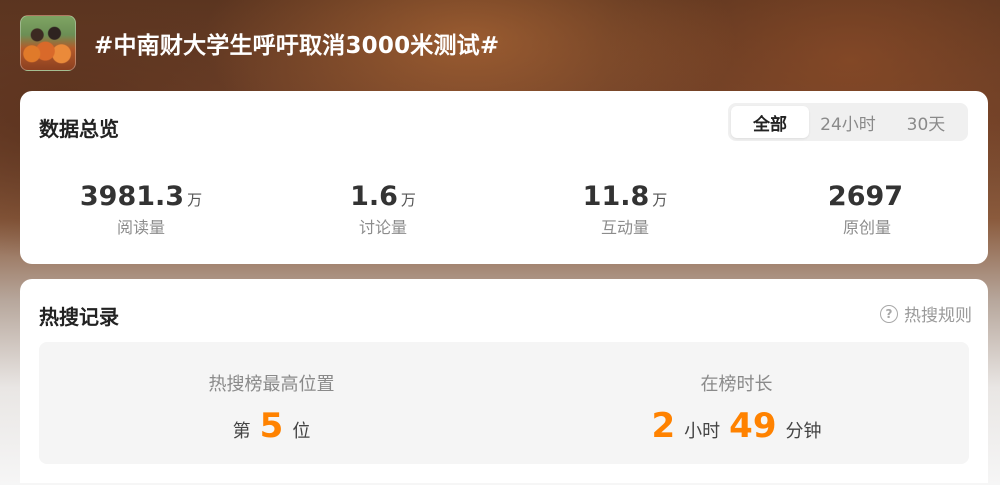  Describe the element at coordinates (736, 384) in the screenshot. I see `duration-label: 在榜时长` at that location.